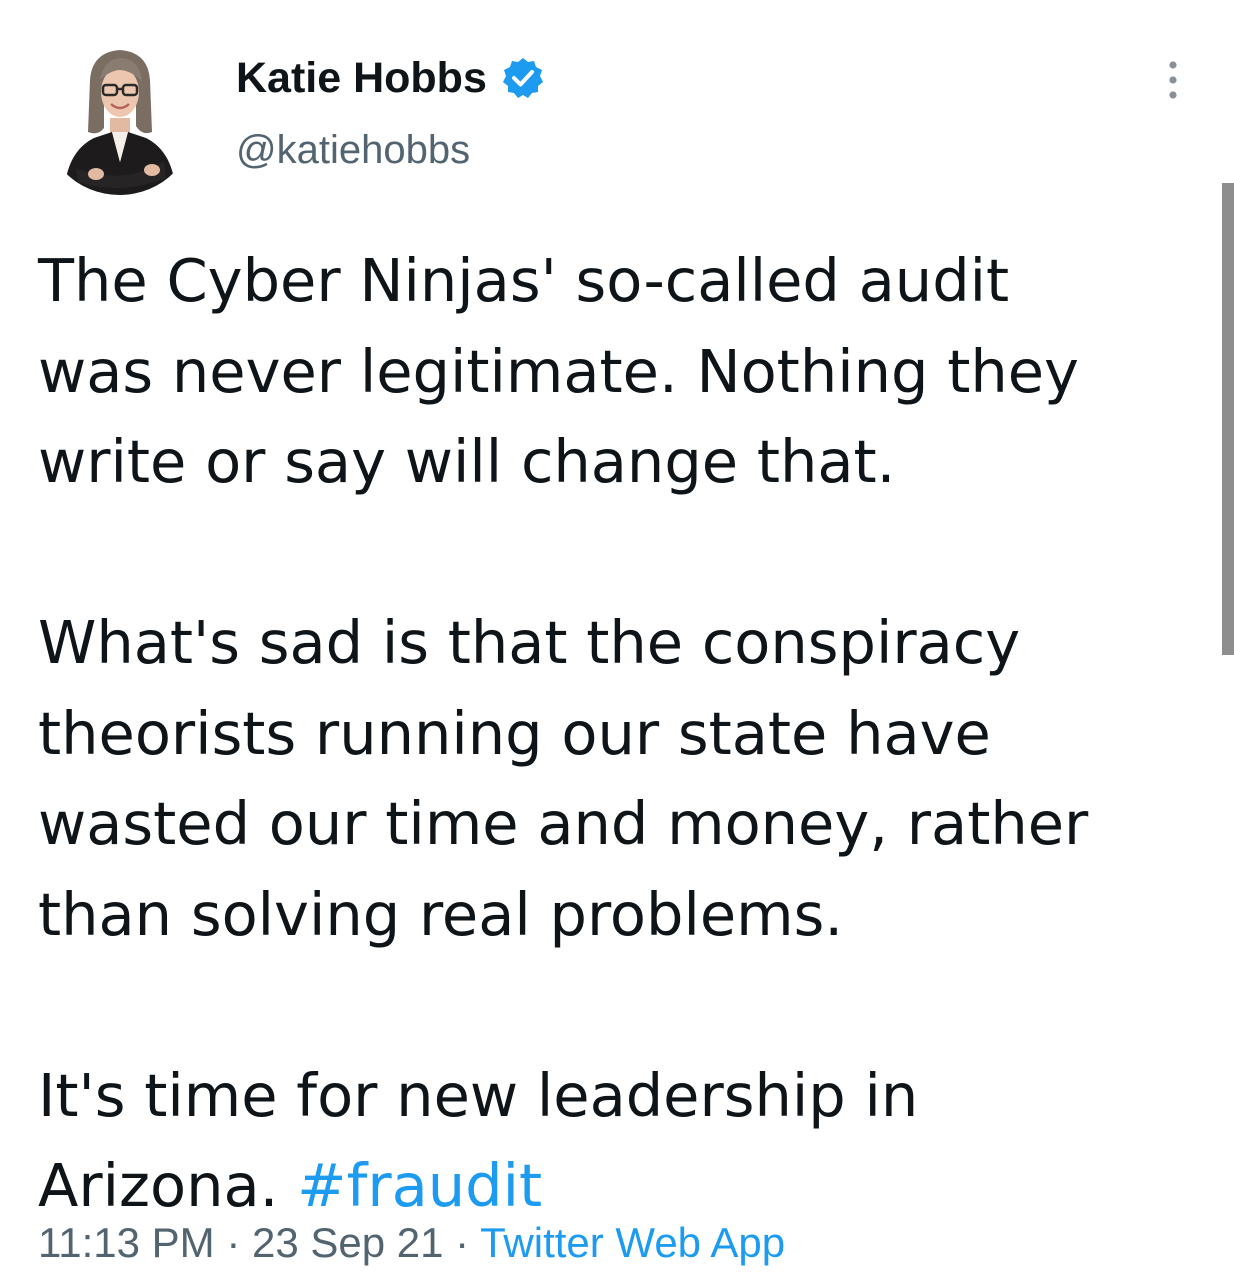  Describe the element at coordinates (419, 1185) in the screenshot. I see `hashtag-link: #fraudit` at that location.